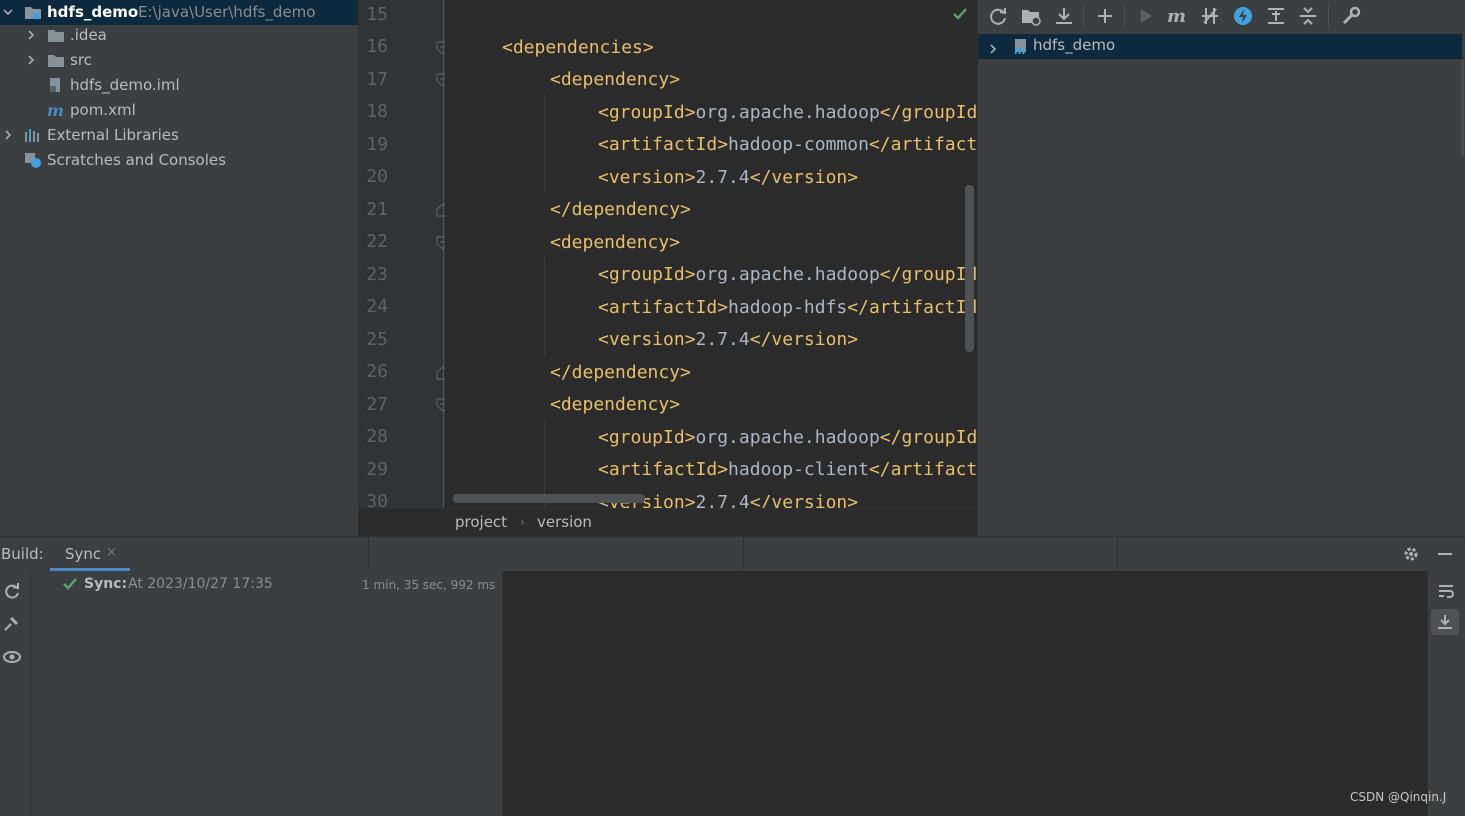  Describe the element at coordinates (1210, 16) in the screenshot. I see `toggle-offline-icon` at that location.